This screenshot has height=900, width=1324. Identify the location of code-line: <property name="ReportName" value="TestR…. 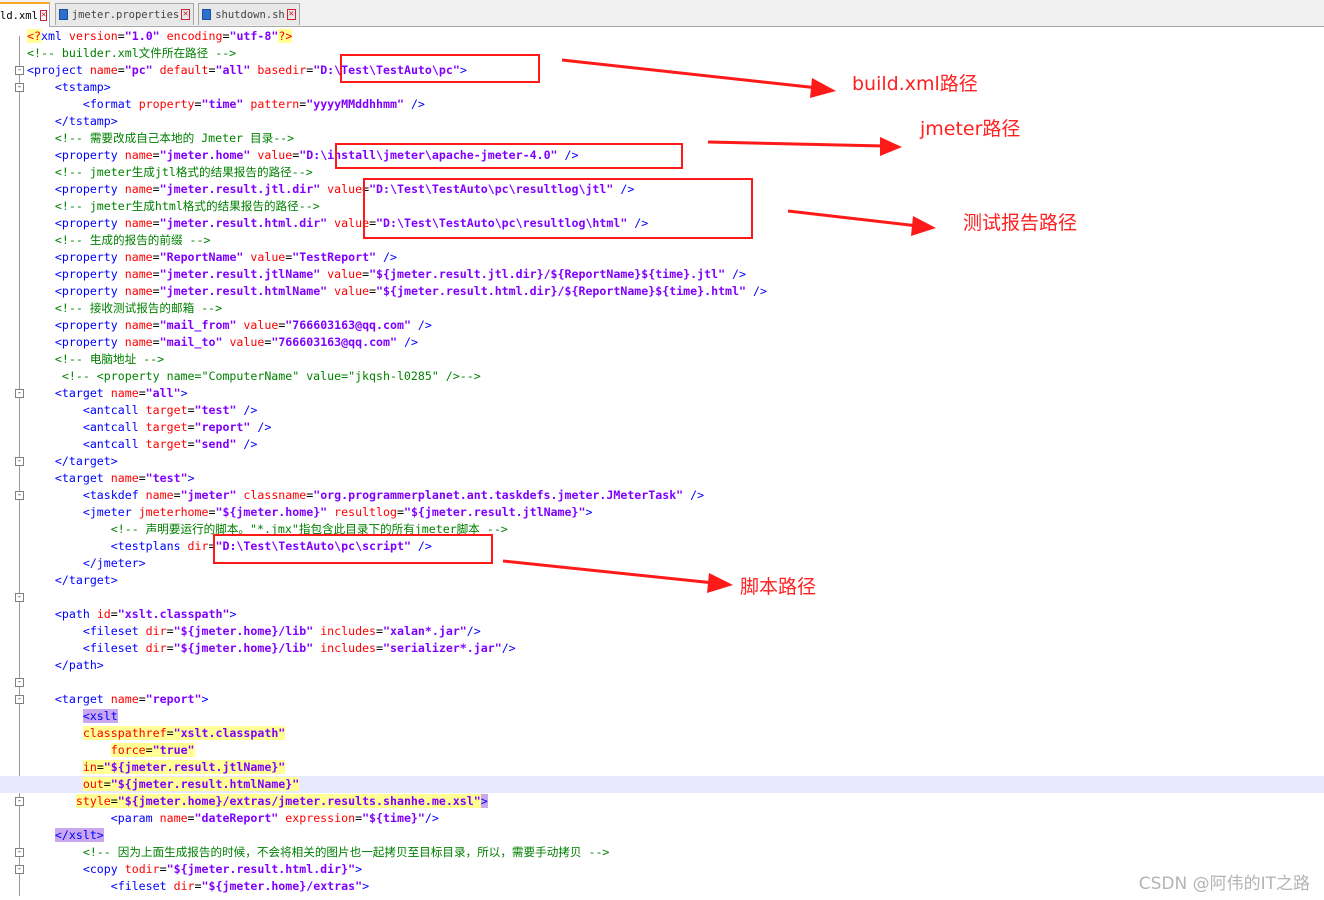
(662, 257).